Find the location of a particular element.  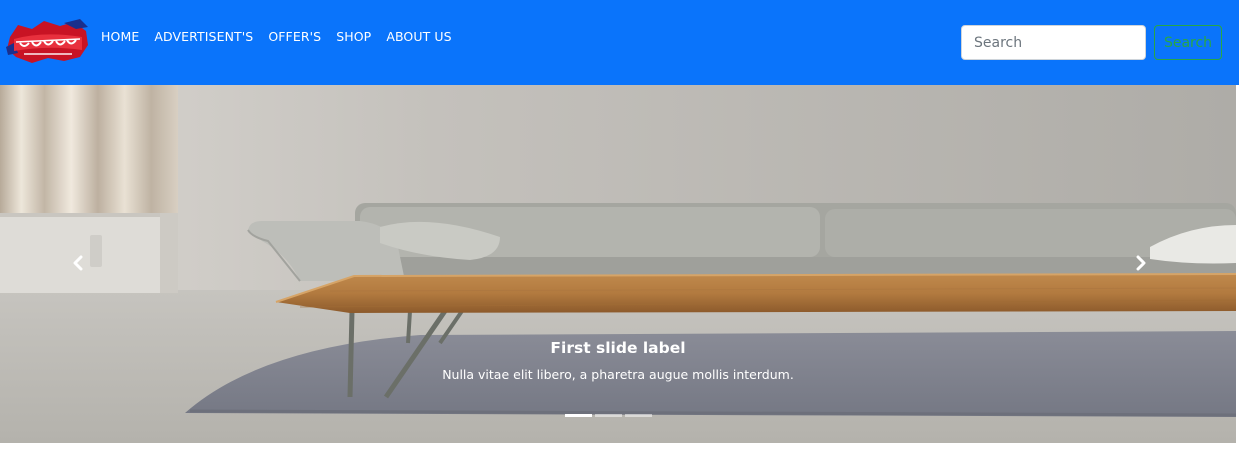

brand-logo-icon is located at coordinates (47, 41).